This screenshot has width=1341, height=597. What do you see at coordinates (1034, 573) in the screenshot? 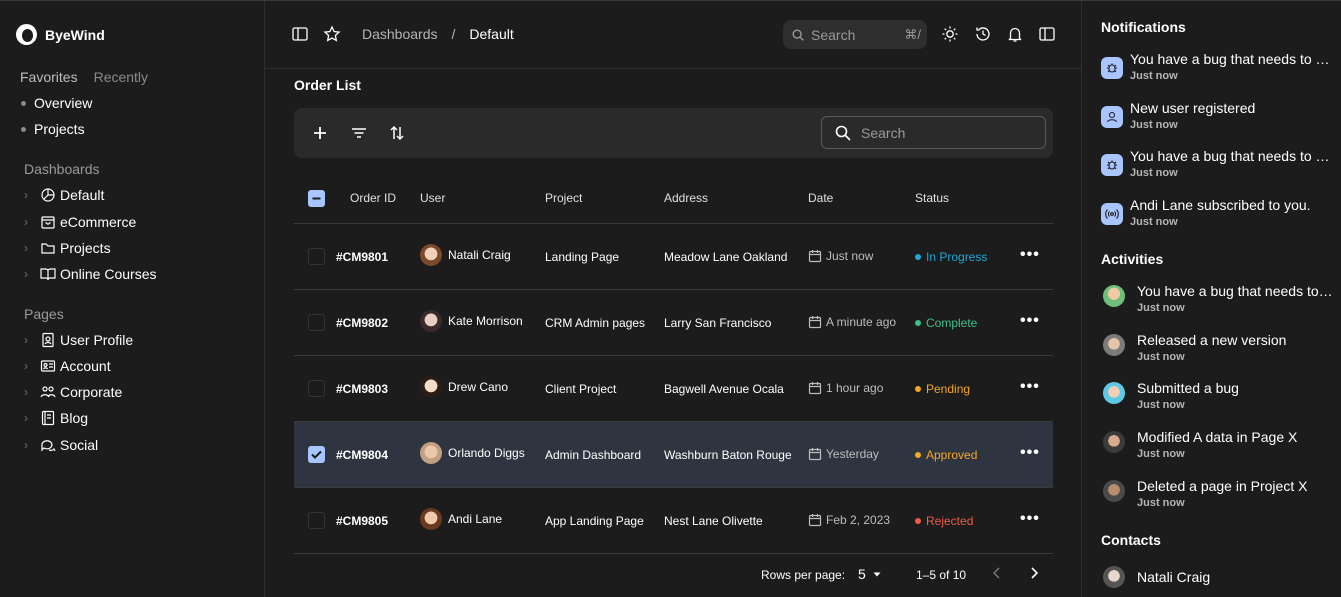
I see `chevron-right-icon` at bounding box center [1034, 573].